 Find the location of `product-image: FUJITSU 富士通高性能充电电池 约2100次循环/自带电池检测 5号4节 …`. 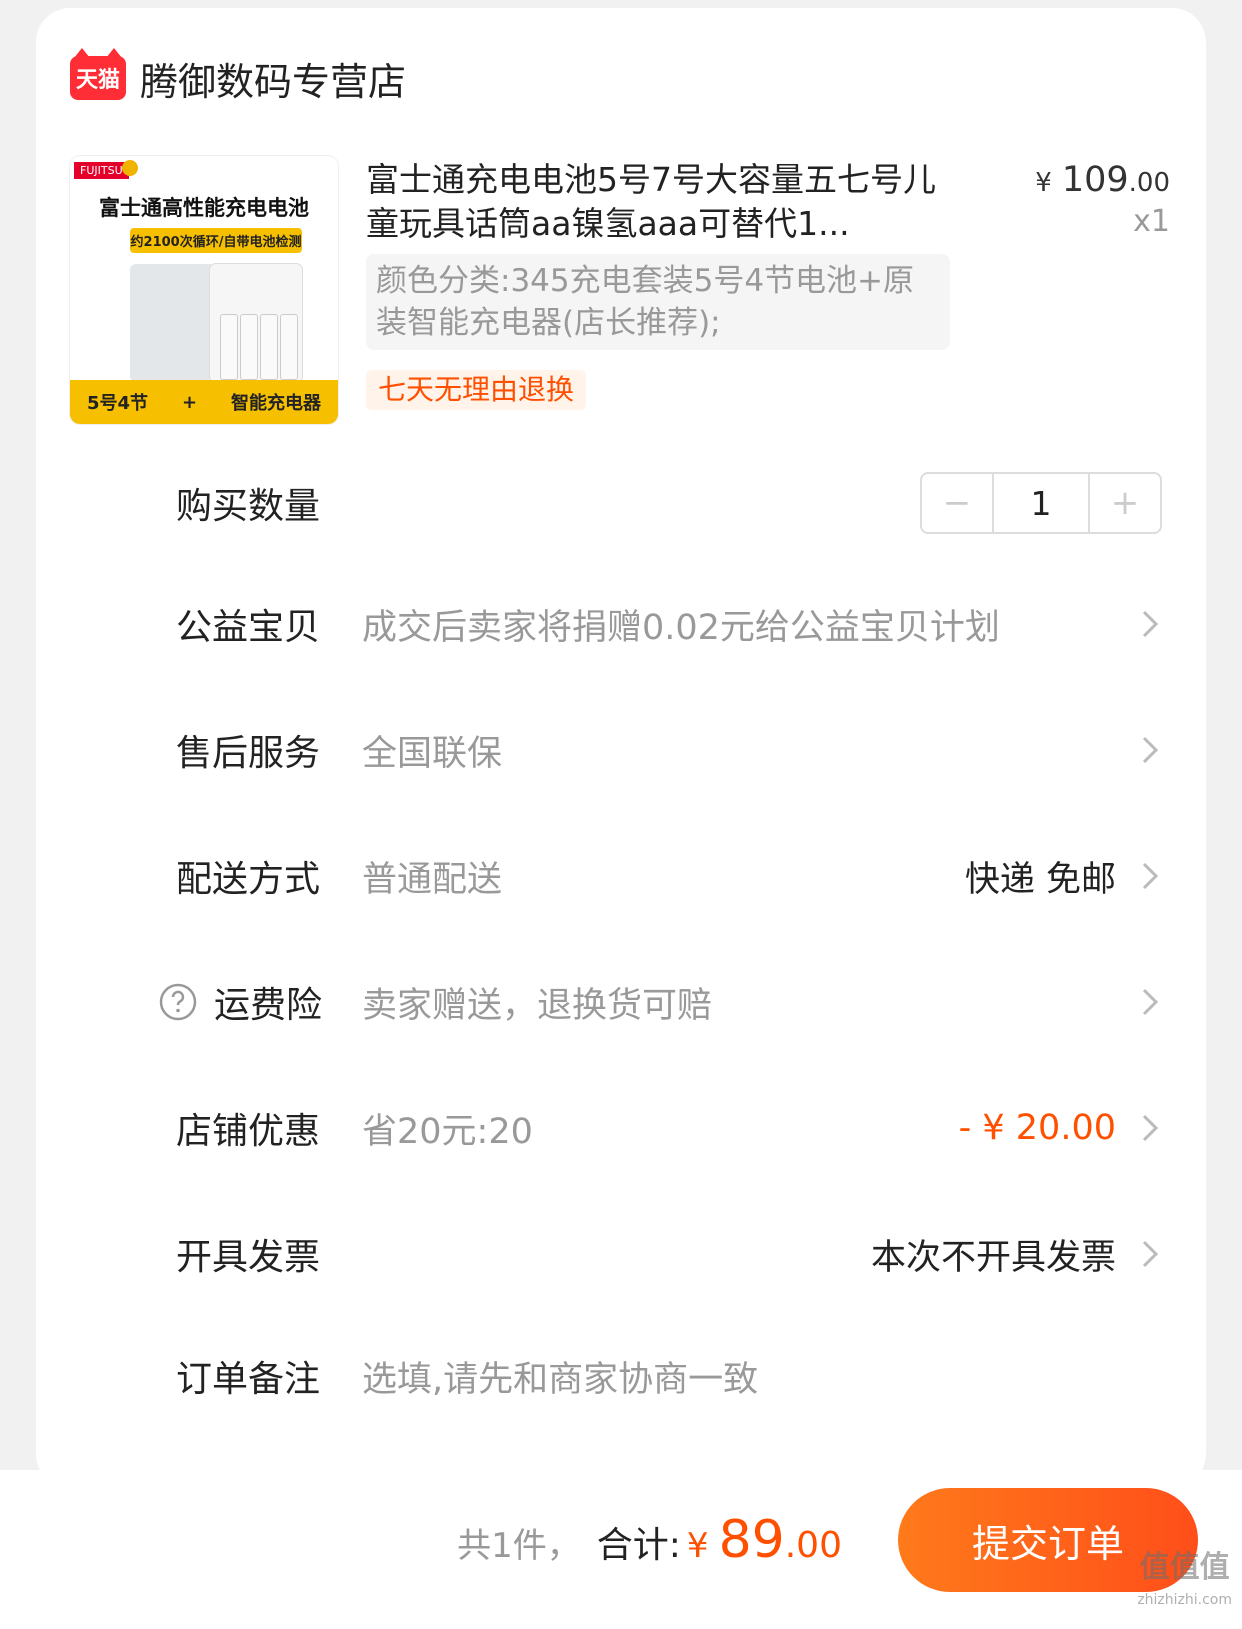

product-image: FUJITSU 富士通高性能充电电池 约2100次循环/自带电池检测 5号4节 … is located at coordinates (204, 290).